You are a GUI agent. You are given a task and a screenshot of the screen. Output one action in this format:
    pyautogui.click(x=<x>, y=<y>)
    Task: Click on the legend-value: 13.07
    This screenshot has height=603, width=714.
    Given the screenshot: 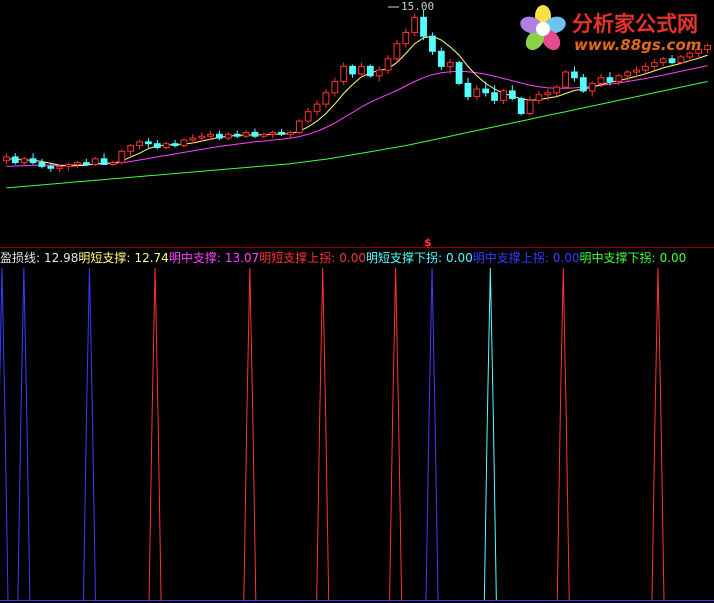 What is the action you would take?
    pyautogui.click(x=242, y=258)
    